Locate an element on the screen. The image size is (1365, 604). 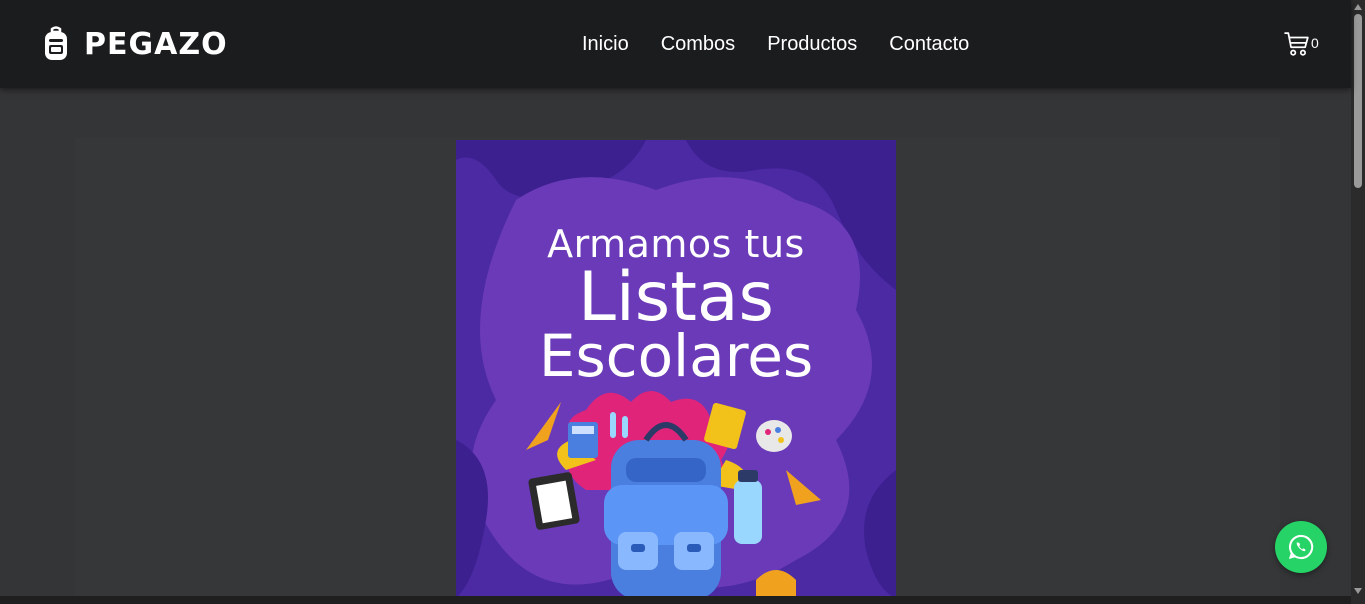
nav-link-combos: Combos is located at coordinates (698, 44).